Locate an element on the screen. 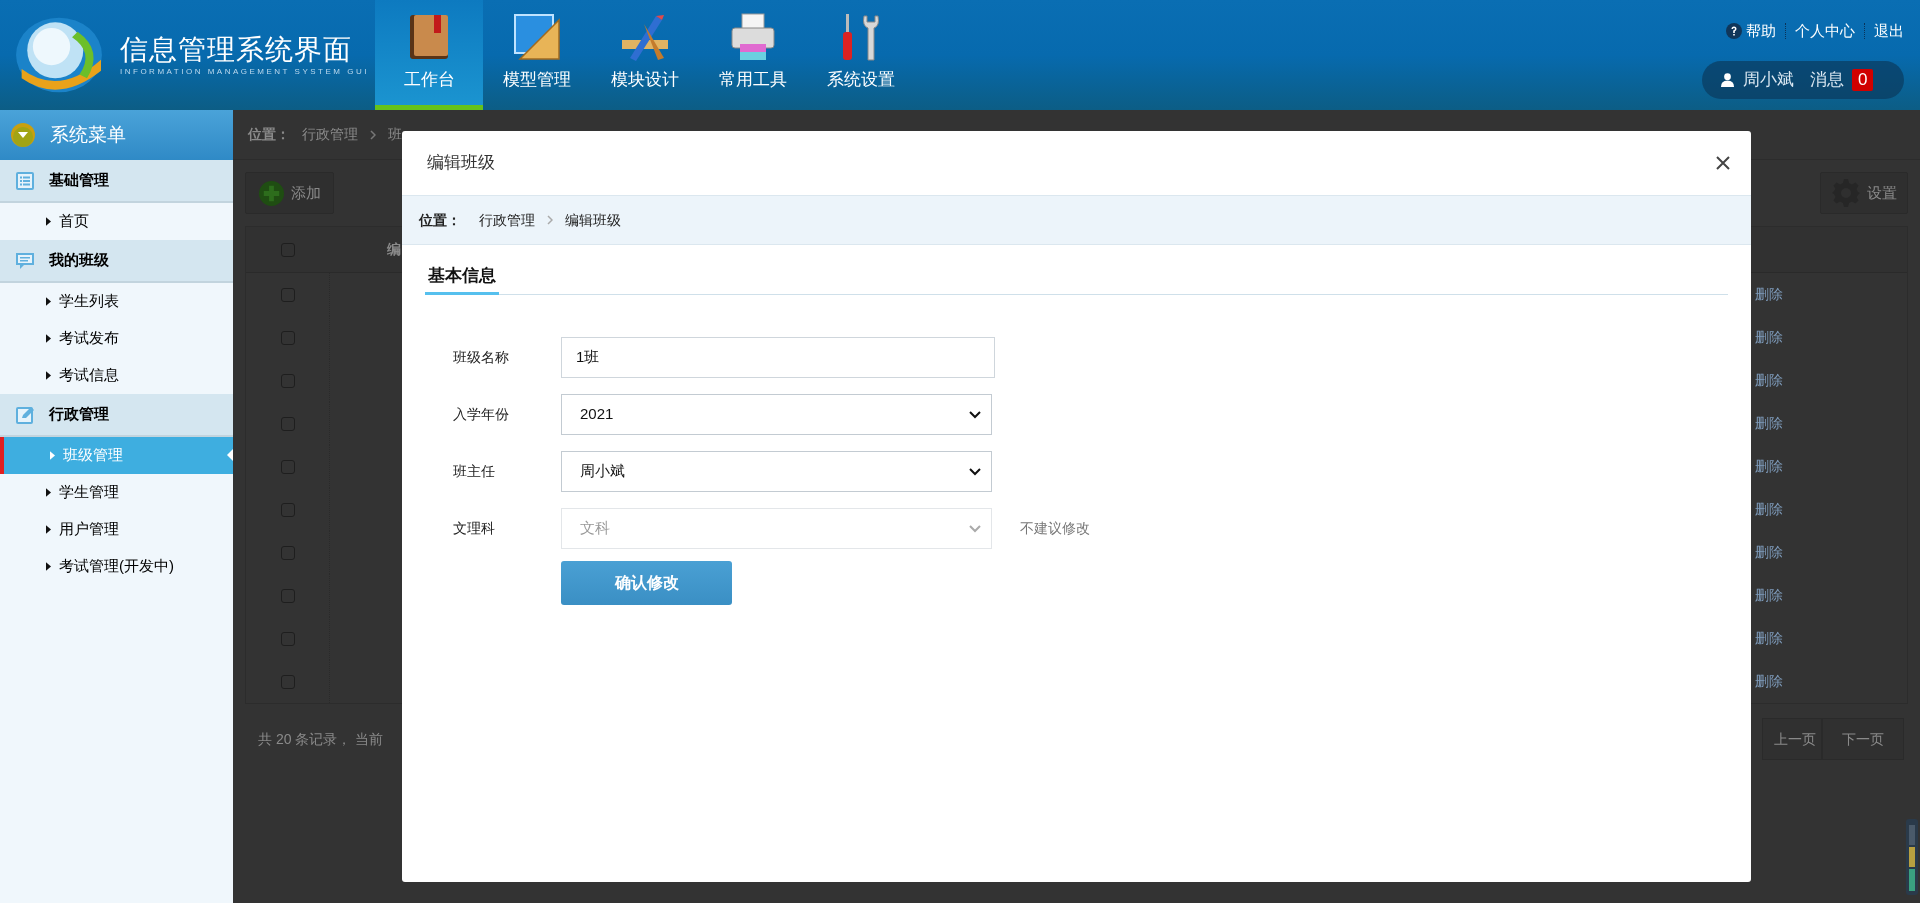  sidebar-item: 考试管理(开发中) is located at coordinates (116, 566).